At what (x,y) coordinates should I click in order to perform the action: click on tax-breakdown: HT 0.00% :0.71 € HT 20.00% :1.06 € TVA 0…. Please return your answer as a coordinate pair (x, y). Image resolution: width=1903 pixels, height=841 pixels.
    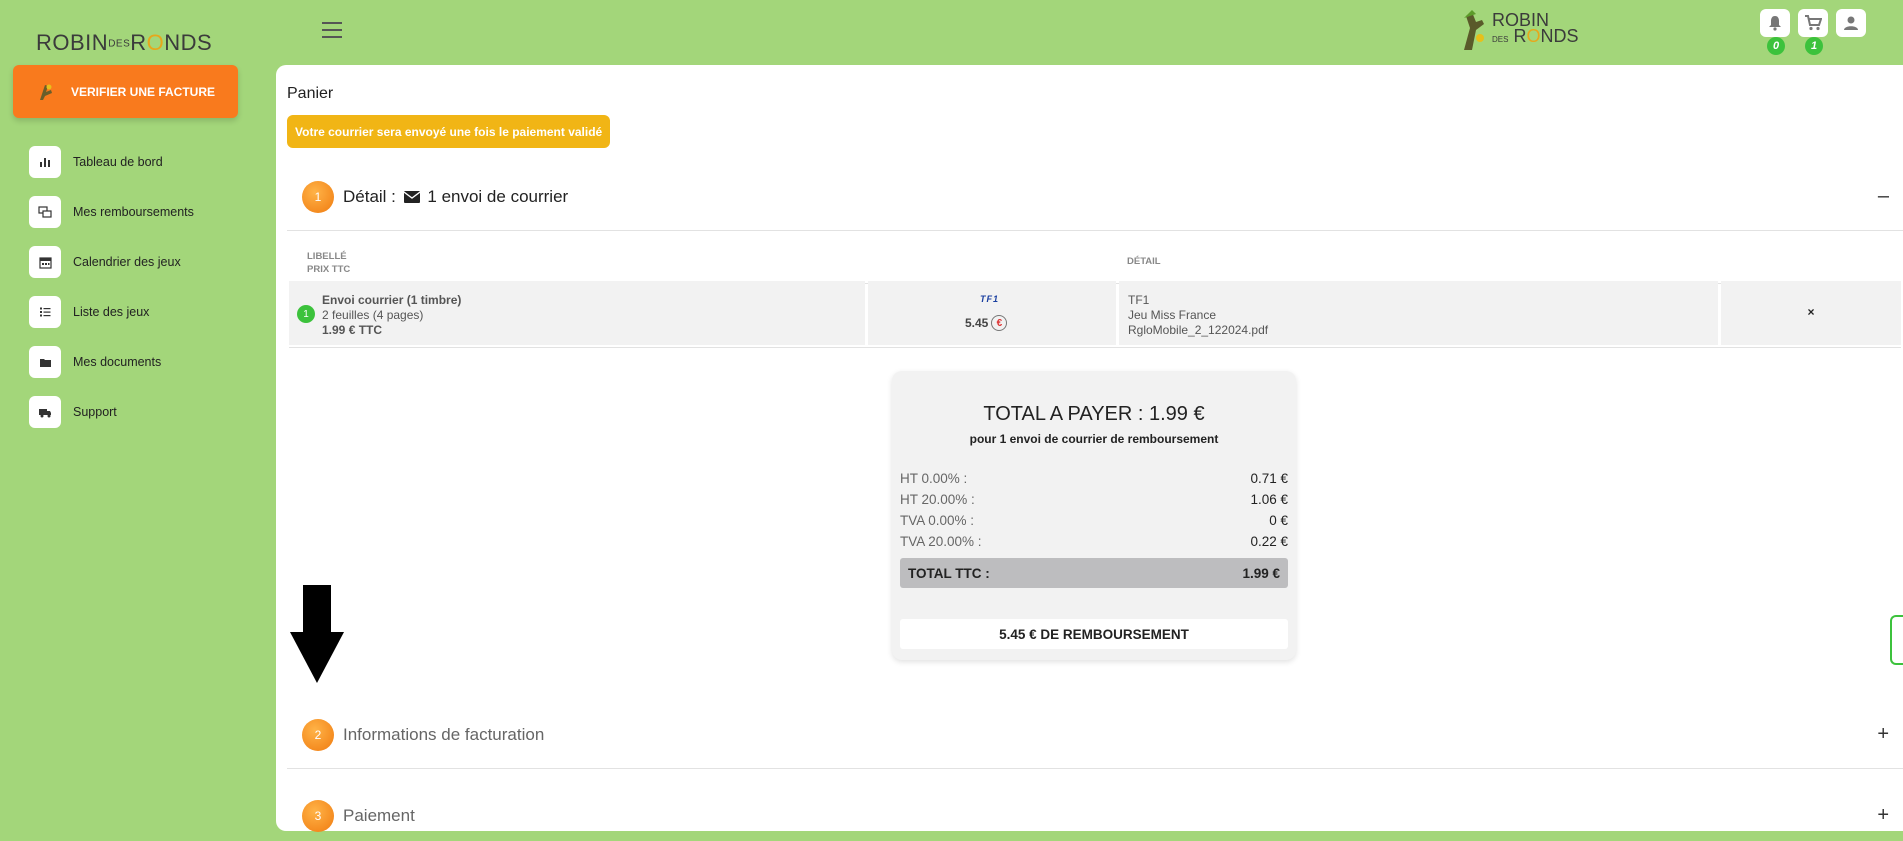
    Looking at the image, I should click on (1094, 529).